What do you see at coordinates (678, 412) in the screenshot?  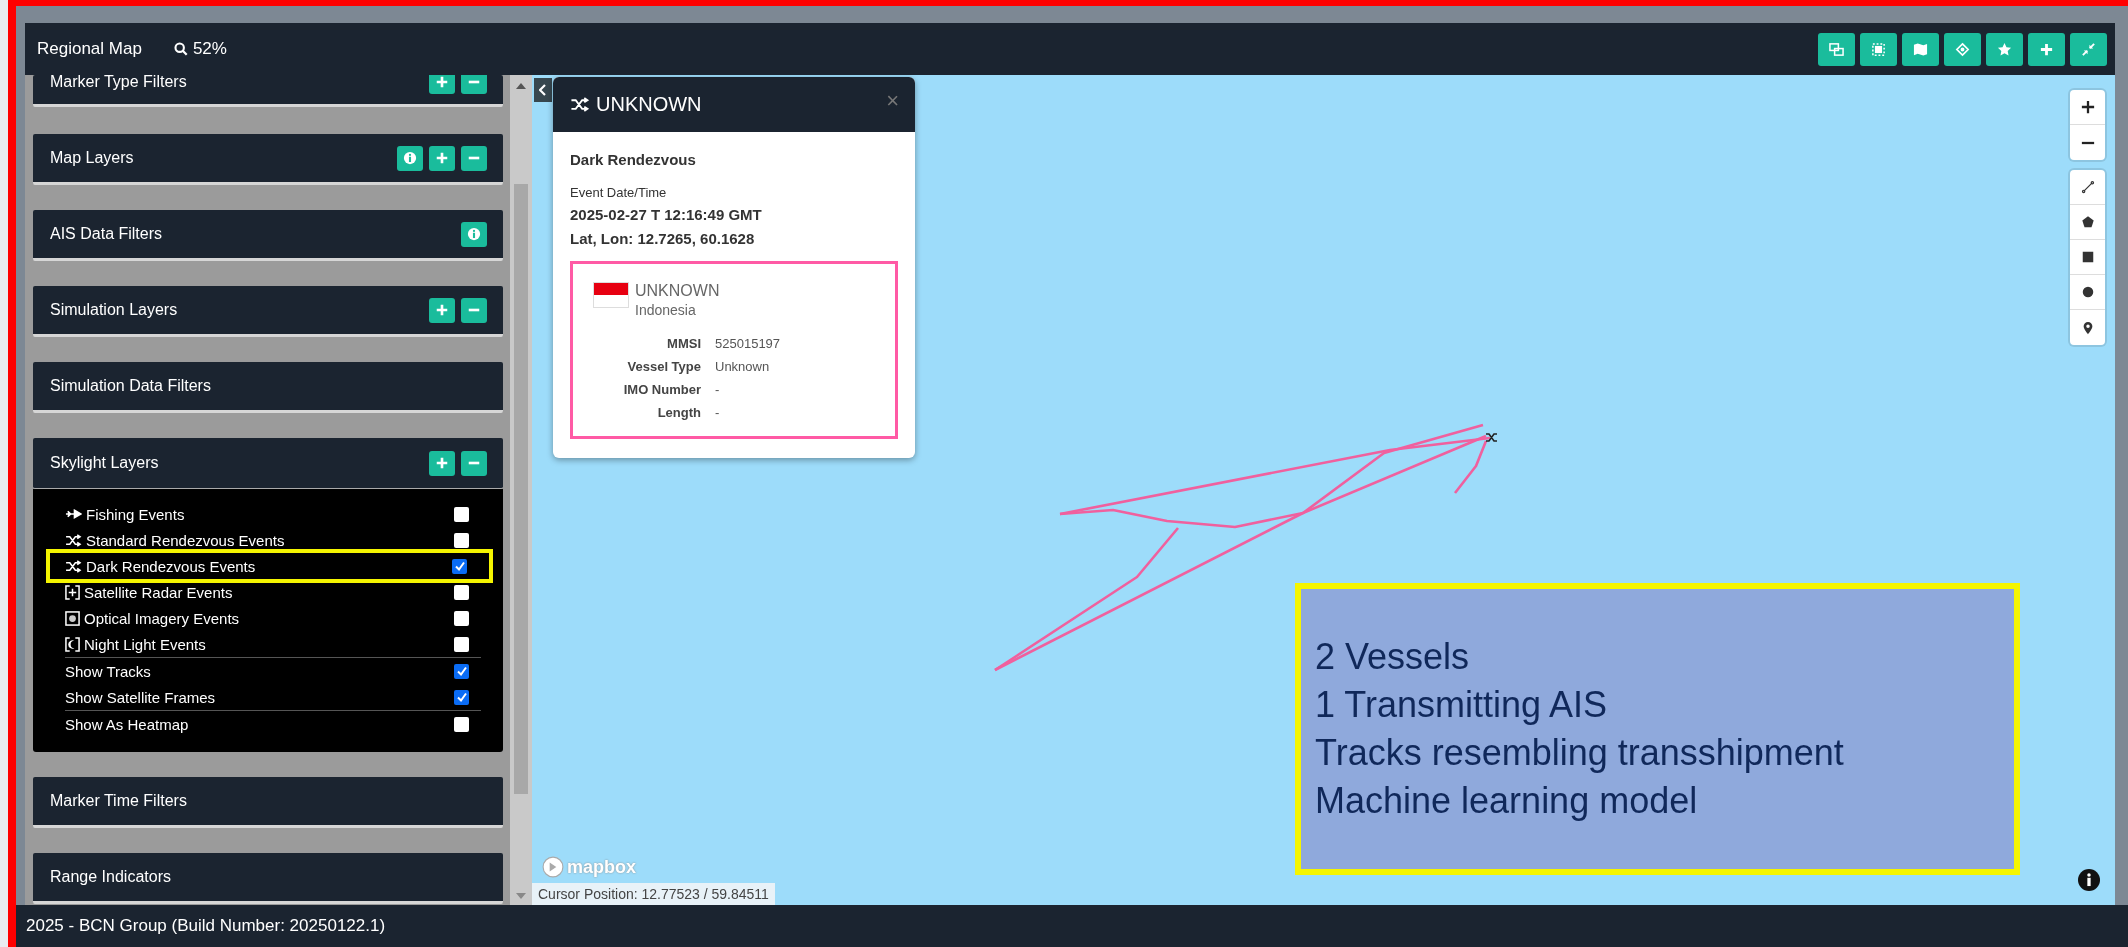 I see `field-label: Length` at bounding box center [678, 412].